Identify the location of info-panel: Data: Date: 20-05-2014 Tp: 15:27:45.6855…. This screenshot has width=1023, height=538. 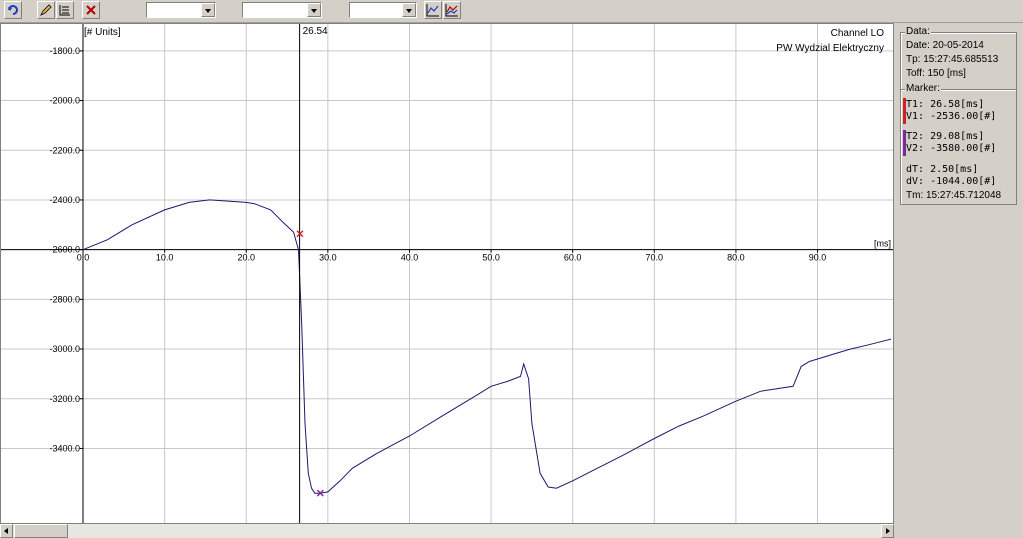
(960, 280).